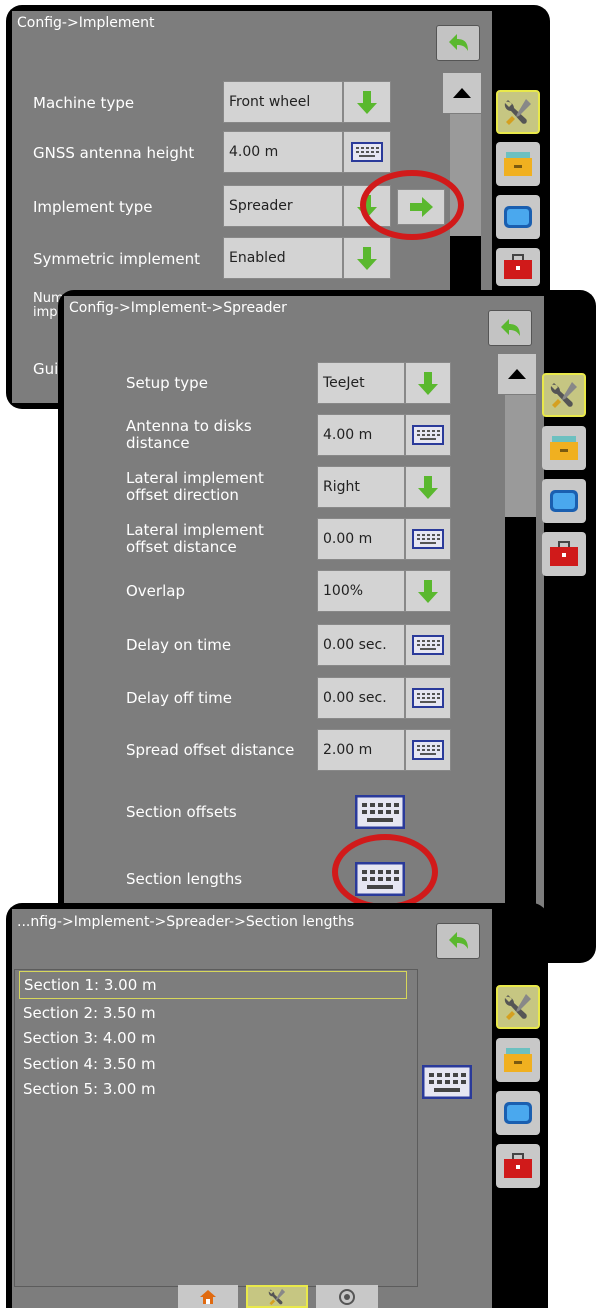  What do you see at coordinates (167, 383) in the screenshot?
I see `setup-type-label: Setup type` at bounding box center [167, 383].